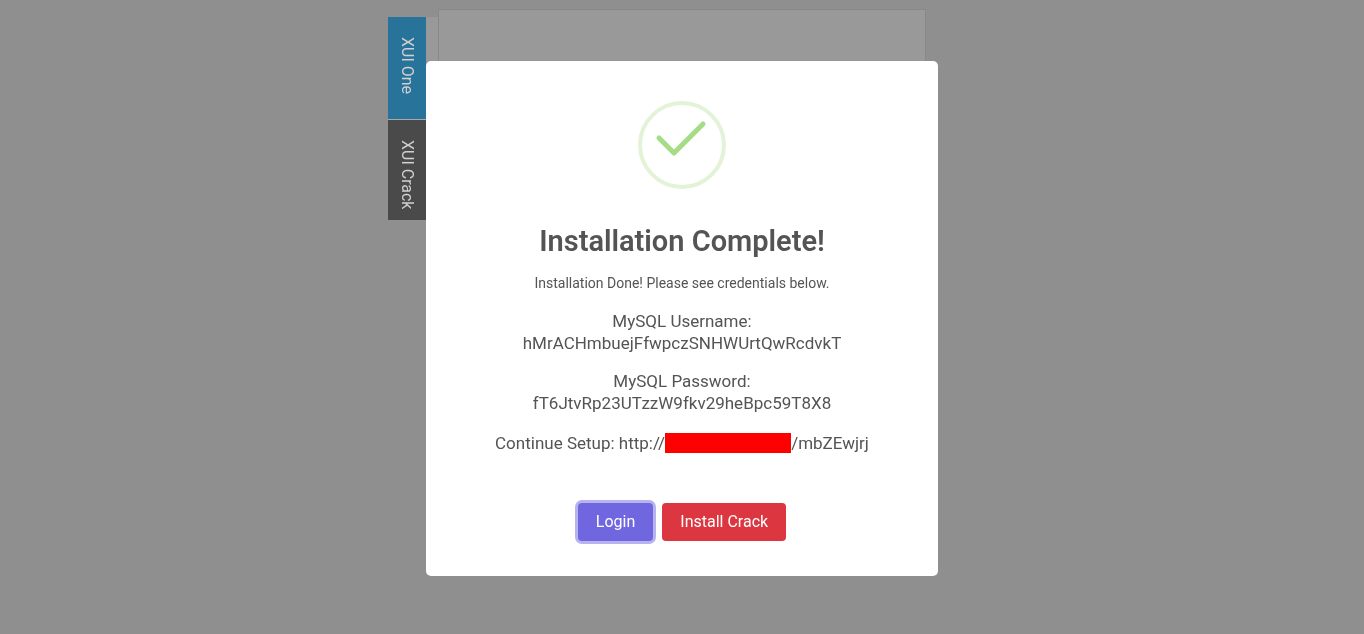 Image resolution: width=1364 pixels, height=634 pixels. Describe the element at coordinates (682, 283) in the screenshot. I see `dialog-message: Installation Done! Please see credentials below.` at that location.